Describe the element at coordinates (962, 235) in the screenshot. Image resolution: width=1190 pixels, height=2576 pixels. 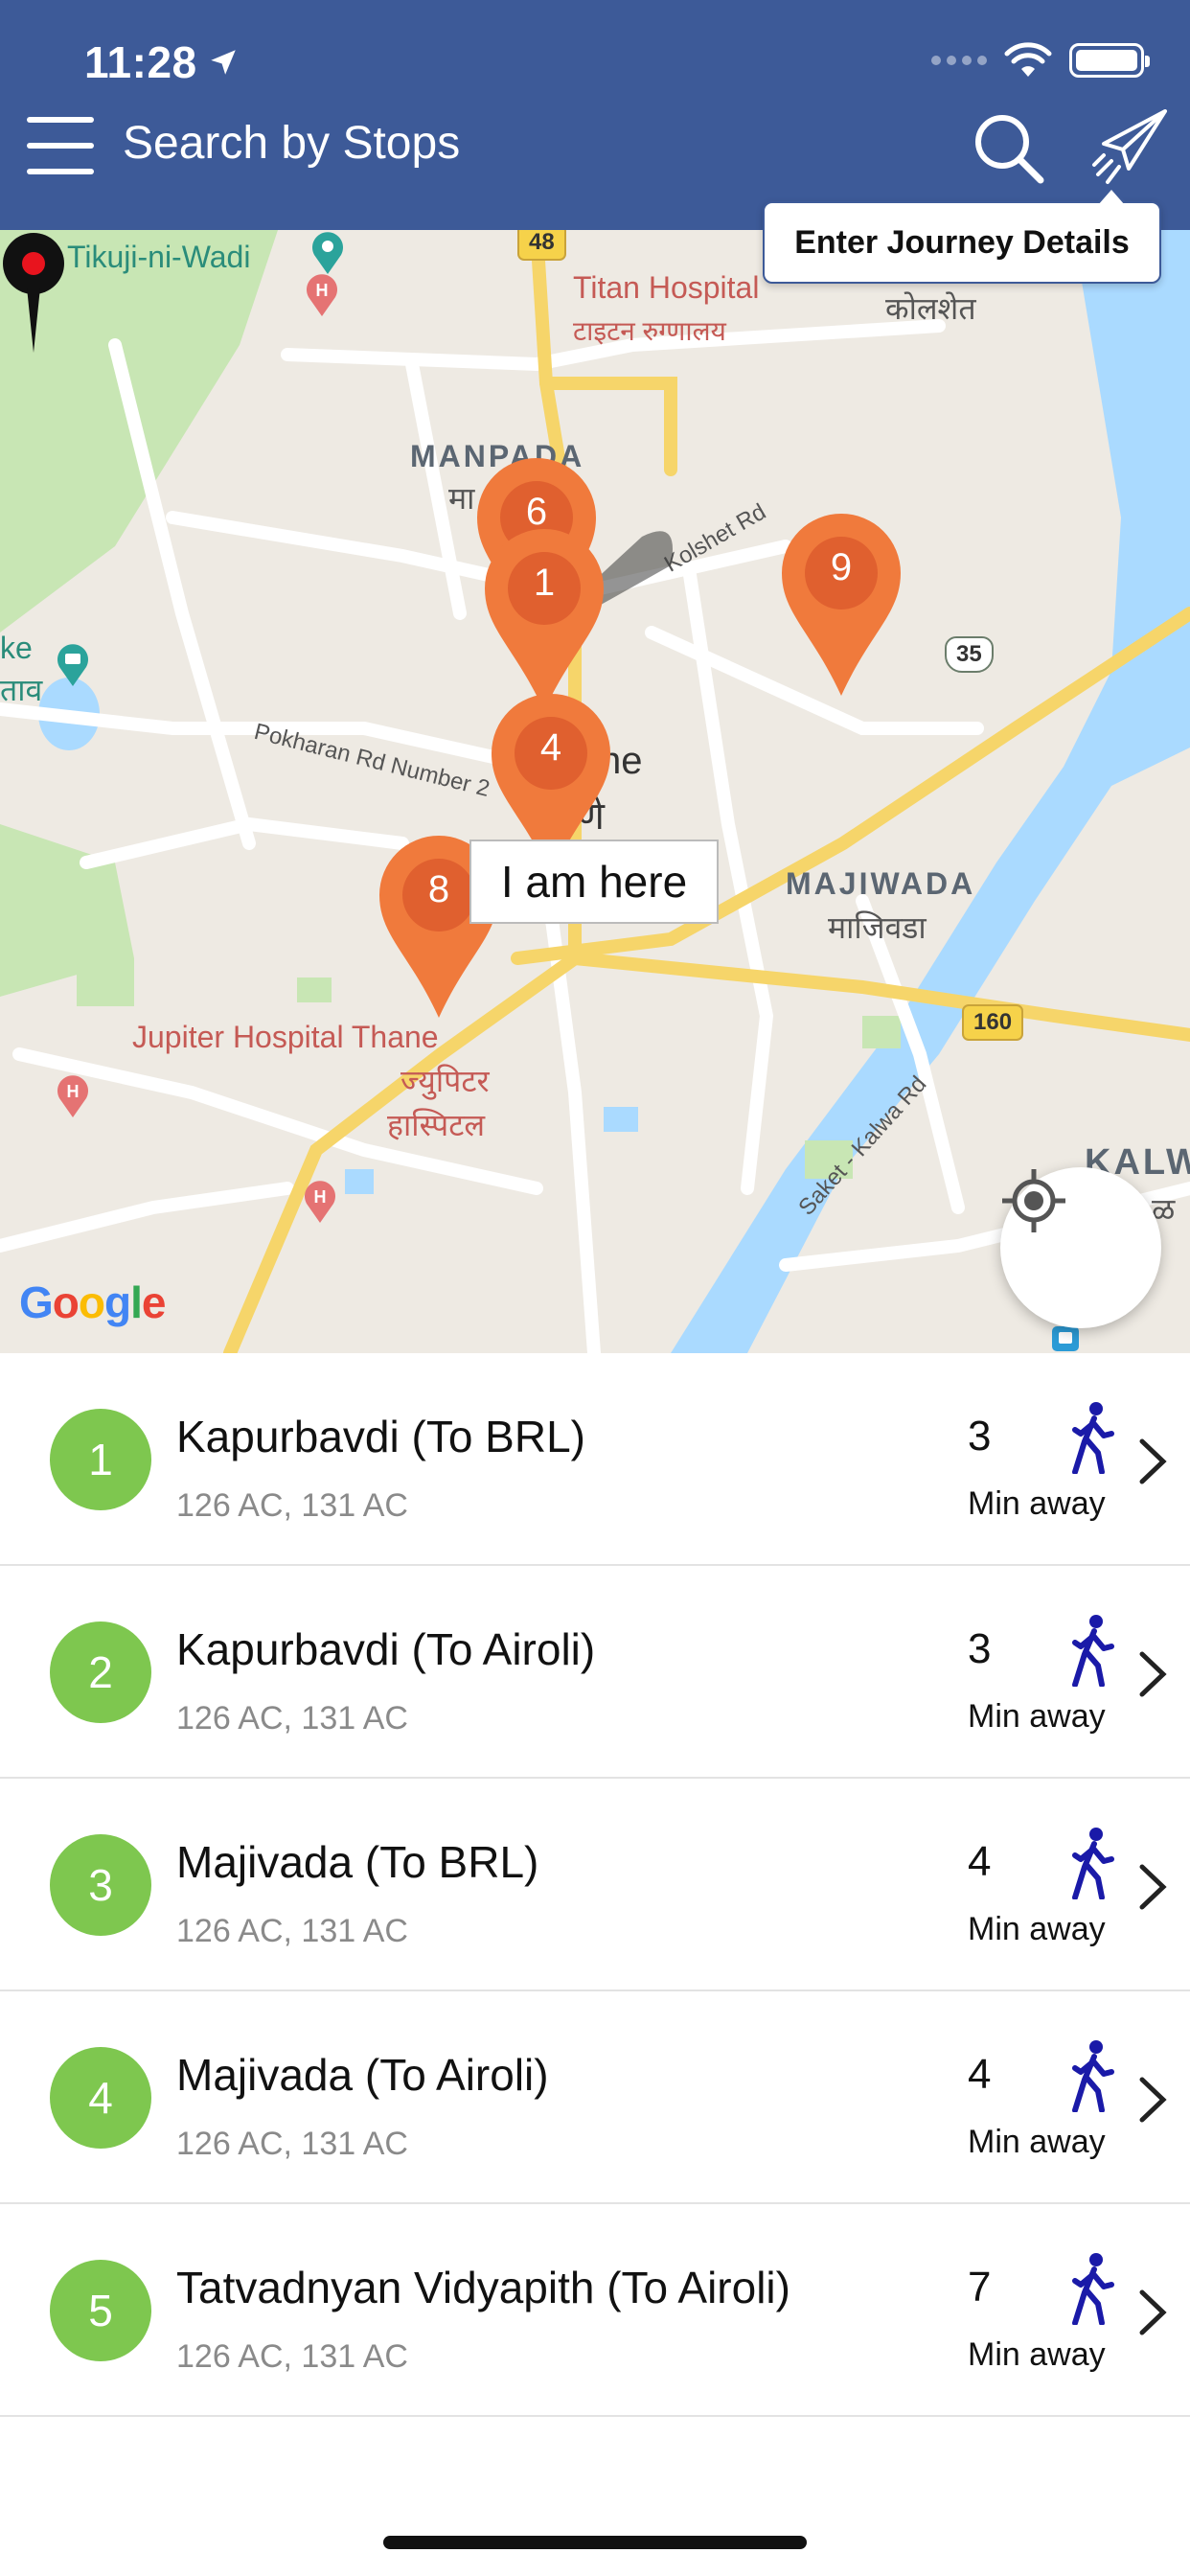
I see `journey-tooltip: Enter Journey Details` at that location.